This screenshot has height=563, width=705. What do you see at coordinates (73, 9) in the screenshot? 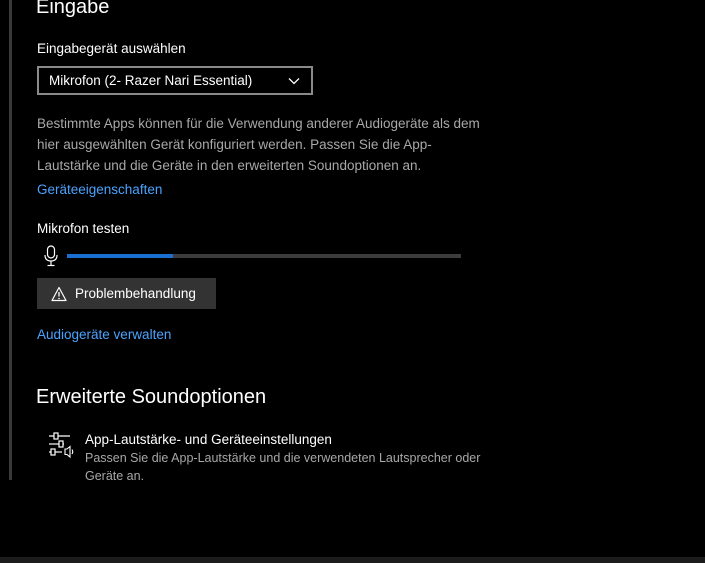
I see `input-section-heading: Eingabe` at bounding box center [73, 9].